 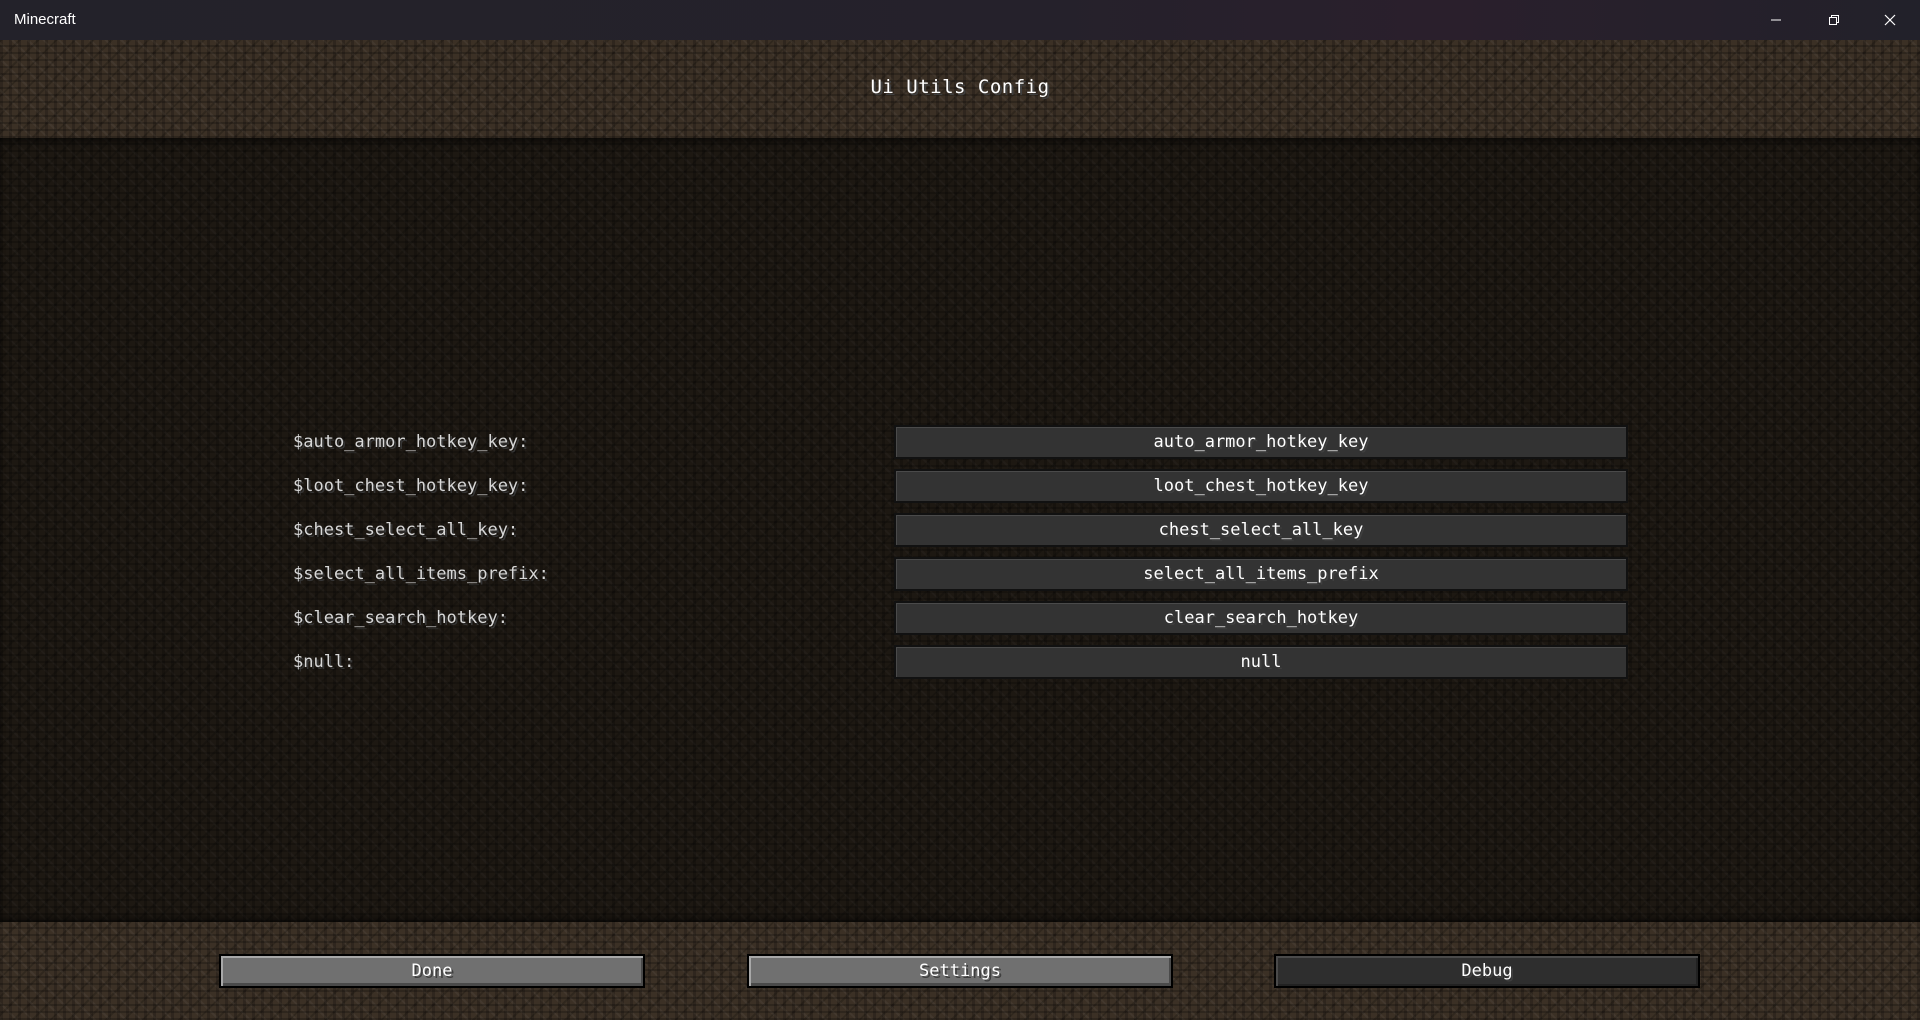 I want to click on config-value-button: chest_select_all_key, so click(x=1261, y=530).